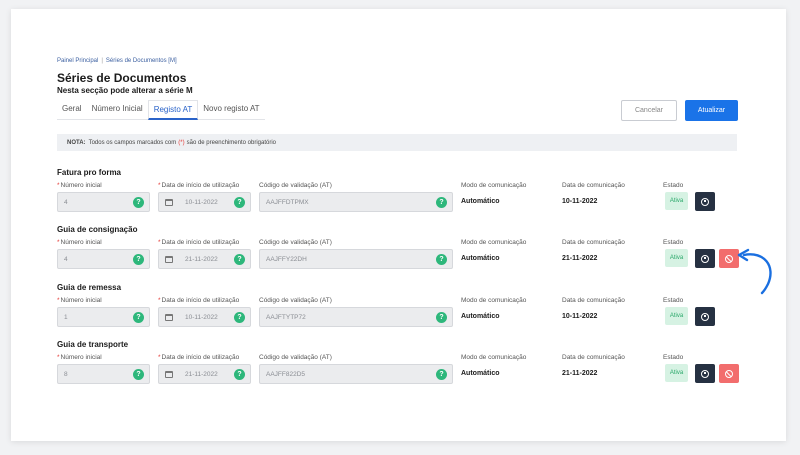  I want to click on data-inicio-value: 10-11-2022, so click(201, 202).